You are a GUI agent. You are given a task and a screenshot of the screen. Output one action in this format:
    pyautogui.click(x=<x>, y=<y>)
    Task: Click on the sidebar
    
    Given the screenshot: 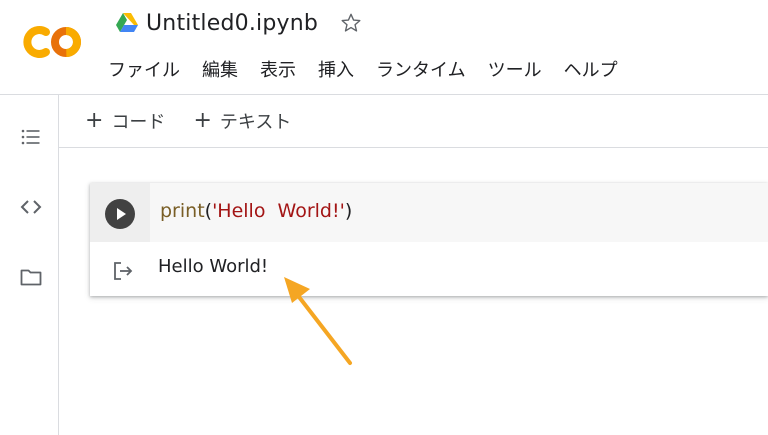 What is the action you would take?
    pyautogui.click(x=29, y=265)
    